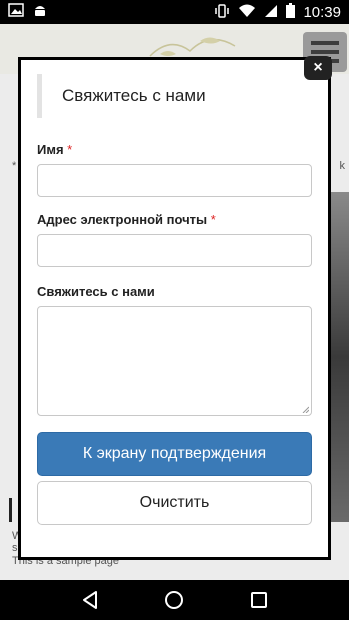 Image resolution: width=349 pixels, height=620 pixels. I want to click on navigation-bar, so click(174, 600).